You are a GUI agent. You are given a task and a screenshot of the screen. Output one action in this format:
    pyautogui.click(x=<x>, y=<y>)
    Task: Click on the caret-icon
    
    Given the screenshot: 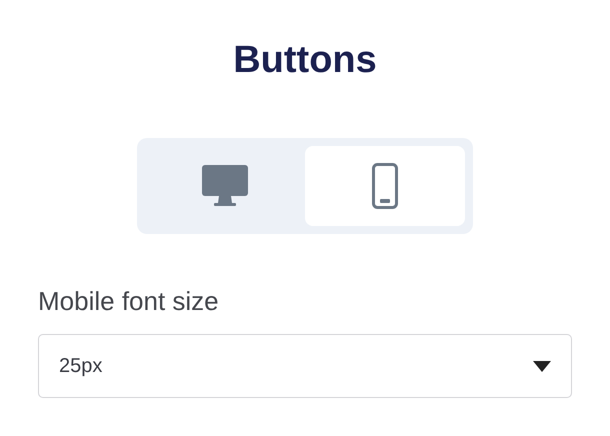 What is the action you would take?
    pyautogui.click(x=542, y=366)
    